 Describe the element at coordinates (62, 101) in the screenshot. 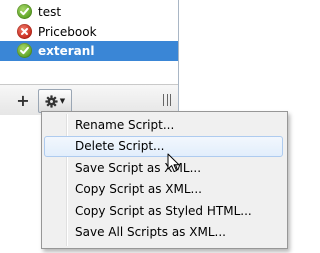

I see `chevron-down-icon: ▼` at that location.